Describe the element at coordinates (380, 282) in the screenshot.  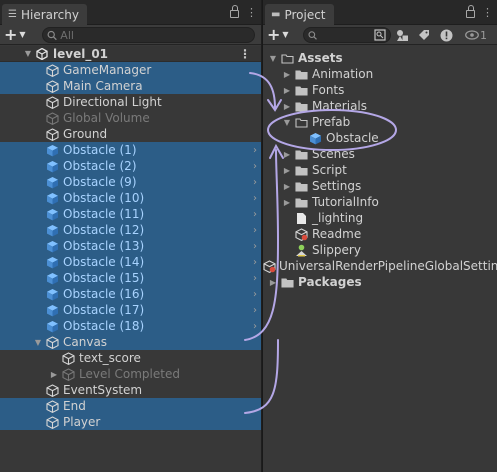
I see `project-item: ▶ Packages` at that location.